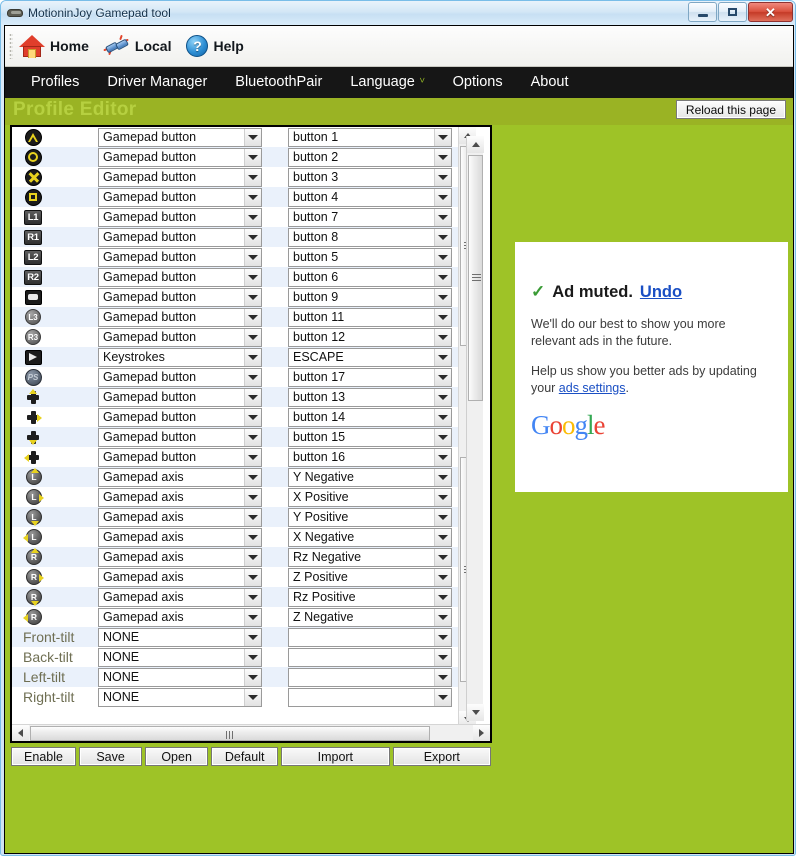 This screenshot has width=796, height=856. What do you see at coordinates (370, 517) in the screenshot?
I see `mapping-target-select: Y Positive` at bounding box center [370, 517].